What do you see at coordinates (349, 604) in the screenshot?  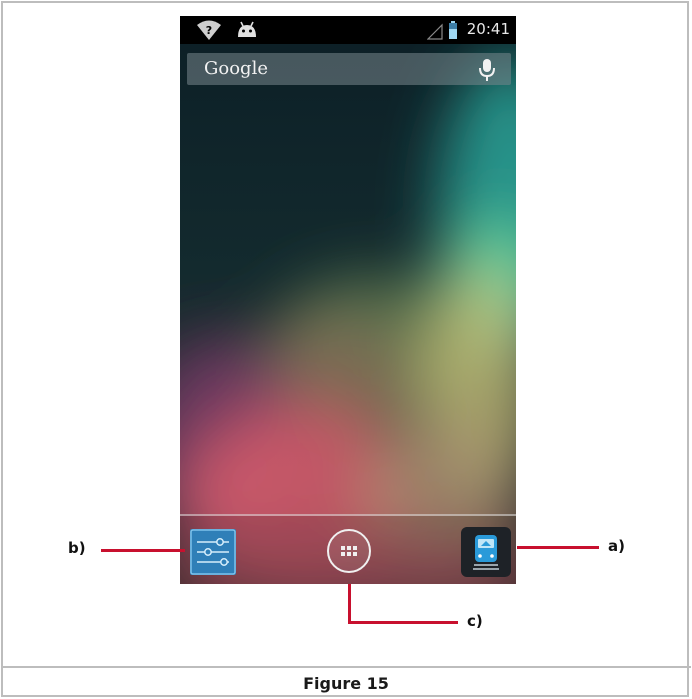 I see `callout-line-c-vertical` at bounding box center [349, 604].